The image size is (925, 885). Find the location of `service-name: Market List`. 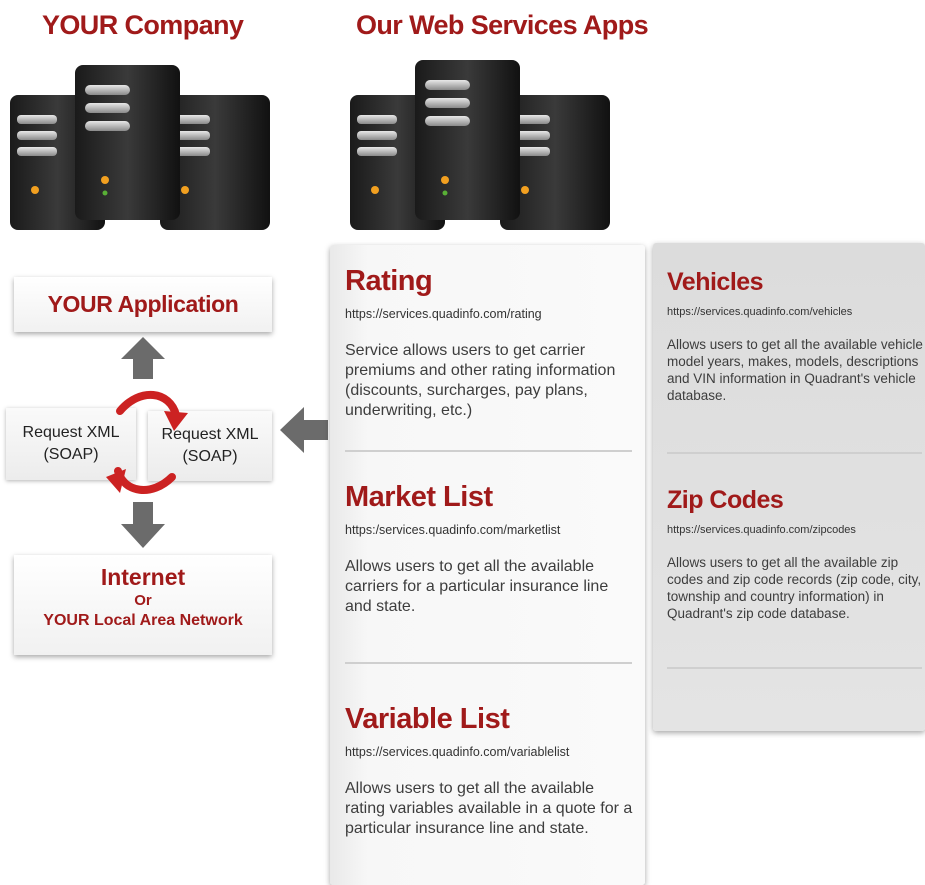

service-name: Market List is located at coordinates (419, 497).